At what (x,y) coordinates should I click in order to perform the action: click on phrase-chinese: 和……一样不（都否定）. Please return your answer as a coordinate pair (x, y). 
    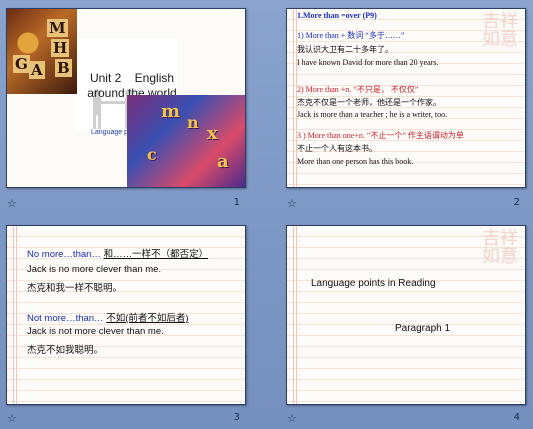
    Looking at the image, I should click on (156, 254).